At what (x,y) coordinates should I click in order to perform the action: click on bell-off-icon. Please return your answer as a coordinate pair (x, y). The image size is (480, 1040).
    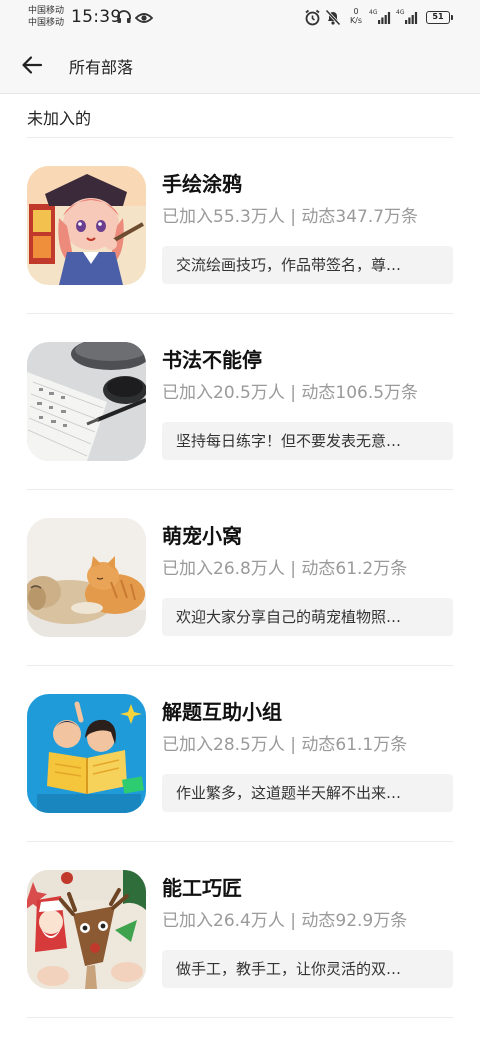
    Looking at the image, I should click on (333, 19).